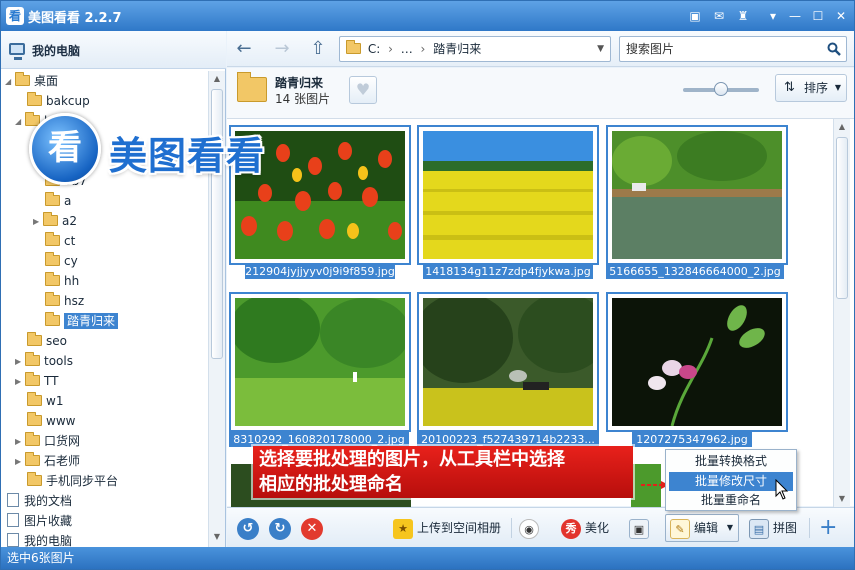  What do you see at coordinates (834, 49) in the screenshot?
I see `search-icon` at bounding box center [834, 49].